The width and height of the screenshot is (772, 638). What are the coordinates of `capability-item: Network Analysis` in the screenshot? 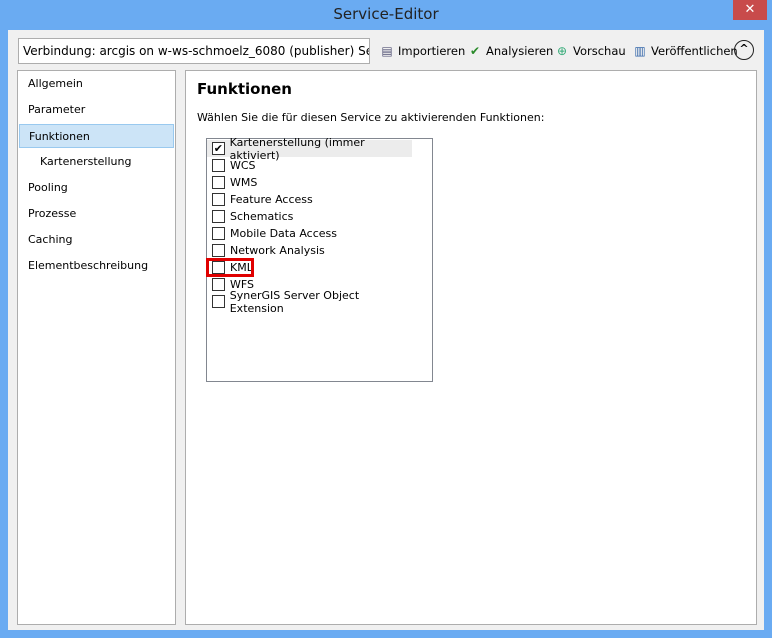 It's located at (309, 250).